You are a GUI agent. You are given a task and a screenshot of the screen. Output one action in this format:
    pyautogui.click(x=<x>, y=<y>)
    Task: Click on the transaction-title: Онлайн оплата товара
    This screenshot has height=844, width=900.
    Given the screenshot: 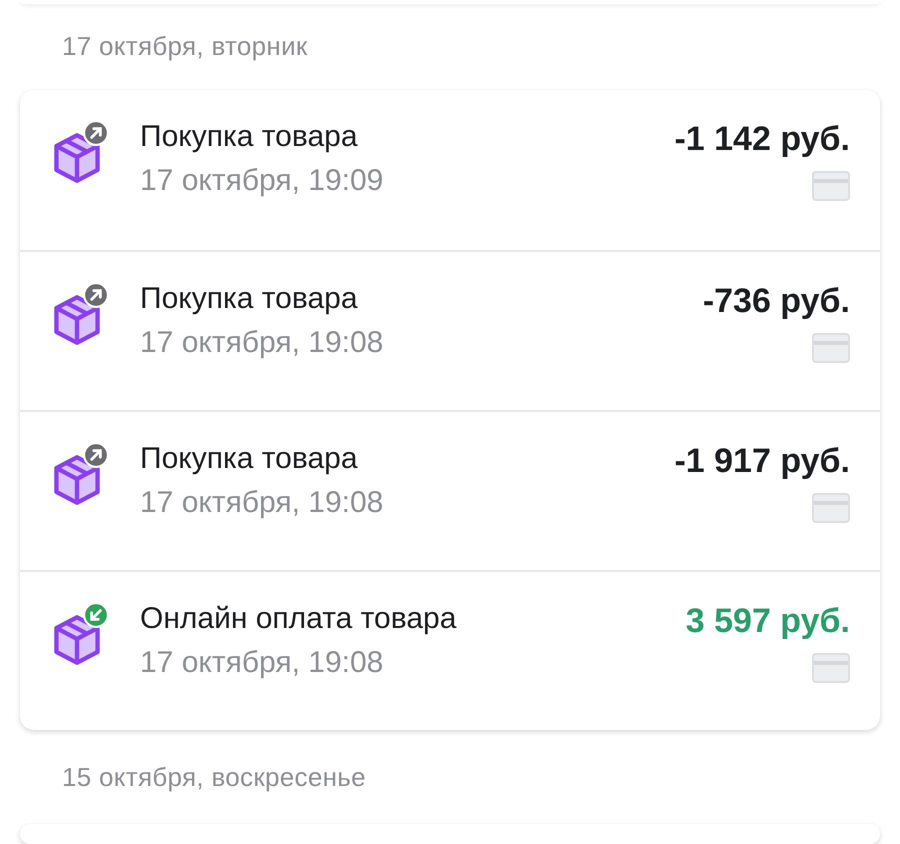 What is the action you would take?
    pyautogui.click(x=299, y=619)
    